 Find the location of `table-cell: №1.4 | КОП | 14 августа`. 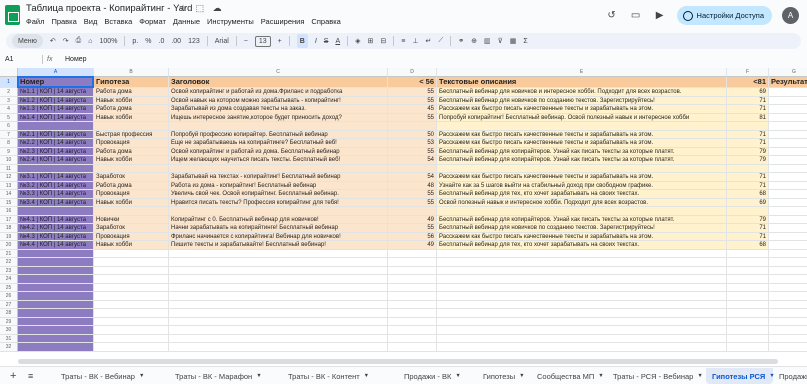

table-cell: №1.4 | КОП | 14 августа is located at coordinates (56, 117).